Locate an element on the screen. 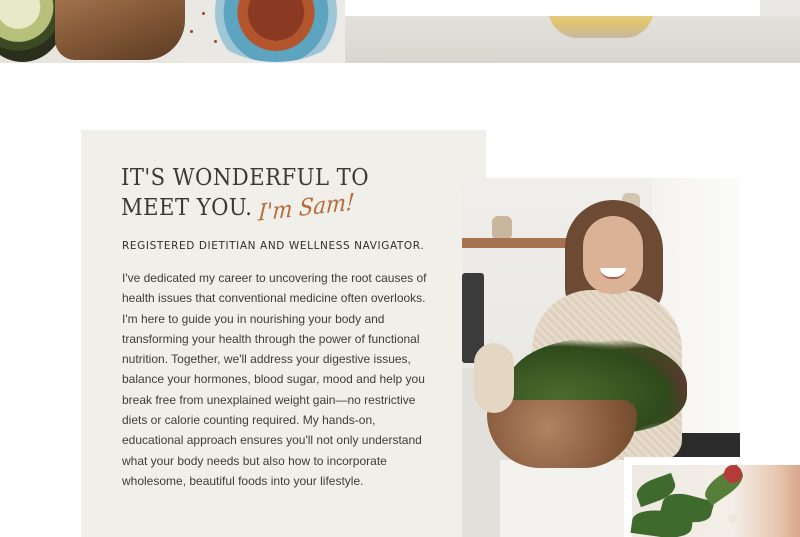 This screenshot has width=800, height=537. pants-shape is located at coordinates (565, 498).